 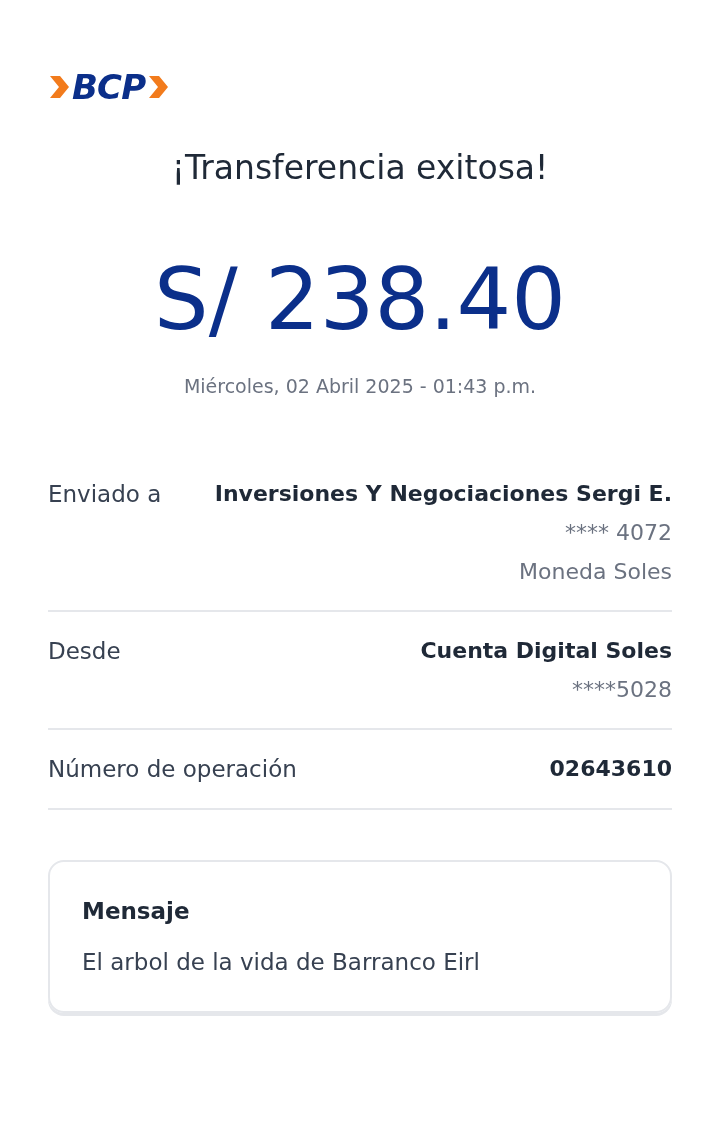 I want to click on detail-label: Enviado a, so click(x=105, y=494).